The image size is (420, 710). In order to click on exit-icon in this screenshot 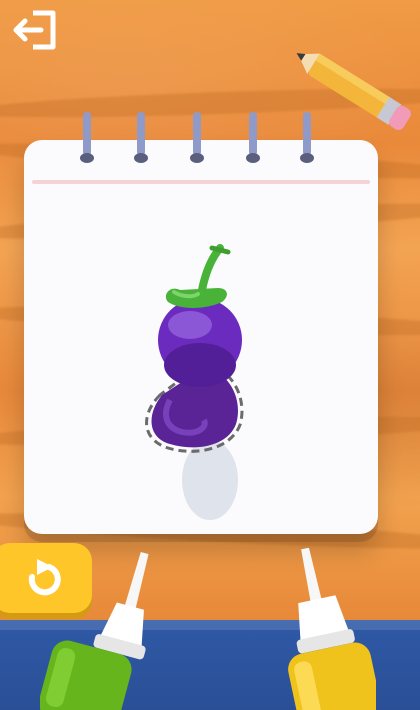, I will do `click(34, 30)`.